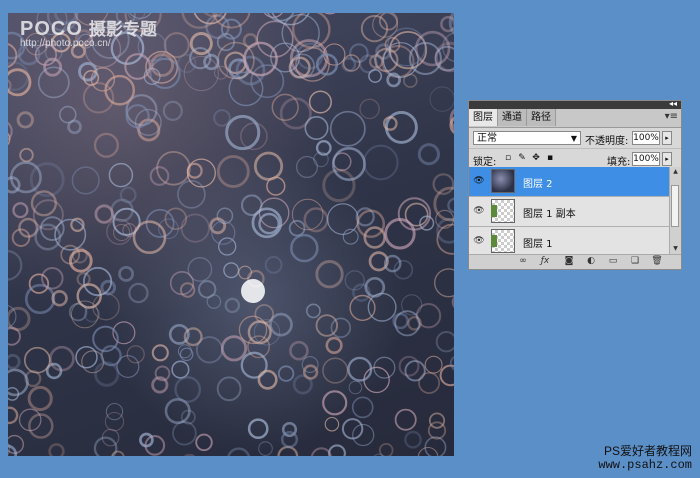 Image resolution: width=700 pixels, height=478 pixels. Describe the element at coordinates (483, 117) in the screenshot. I see `tab-layers: 图层` at that location.